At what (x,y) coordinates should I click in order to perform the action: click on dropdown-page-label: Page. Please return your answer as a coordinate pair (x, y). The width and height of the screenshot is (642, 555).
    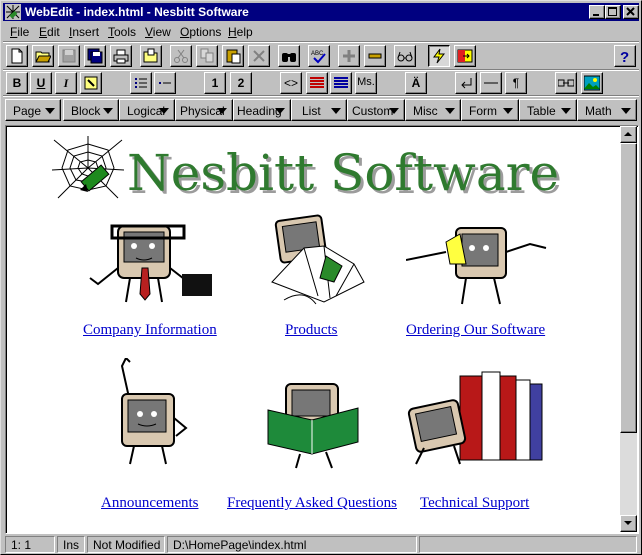
    Looking at the image, I should click on (27, 111).